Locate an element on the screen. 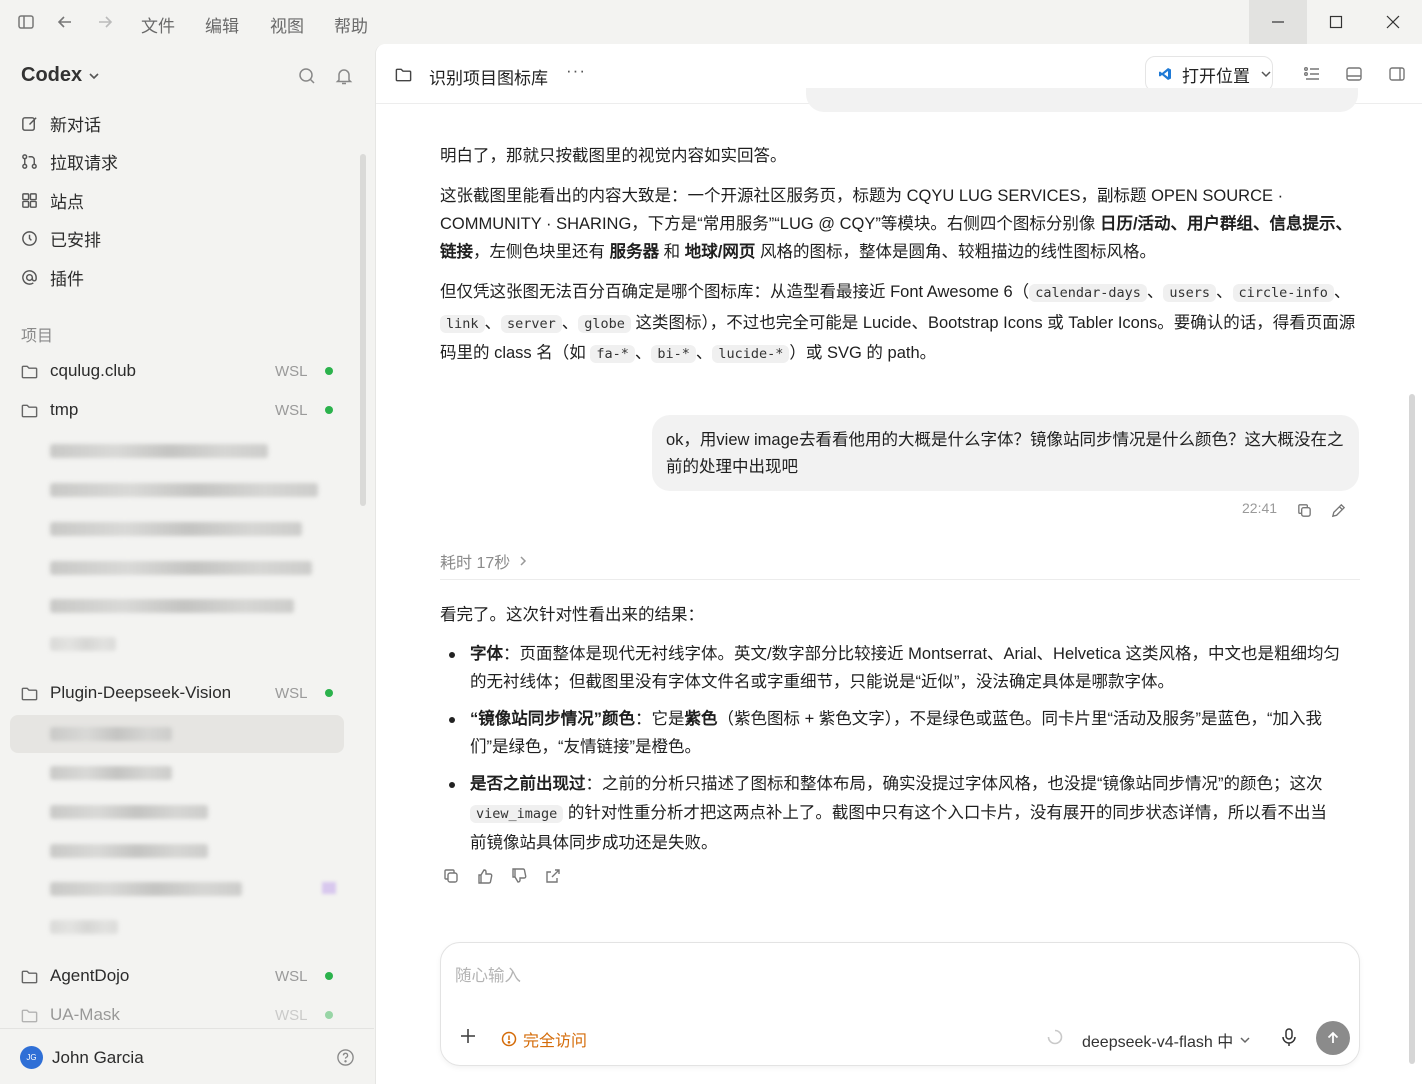  menu-help: 帮助 is located at coordinates (351, 24).